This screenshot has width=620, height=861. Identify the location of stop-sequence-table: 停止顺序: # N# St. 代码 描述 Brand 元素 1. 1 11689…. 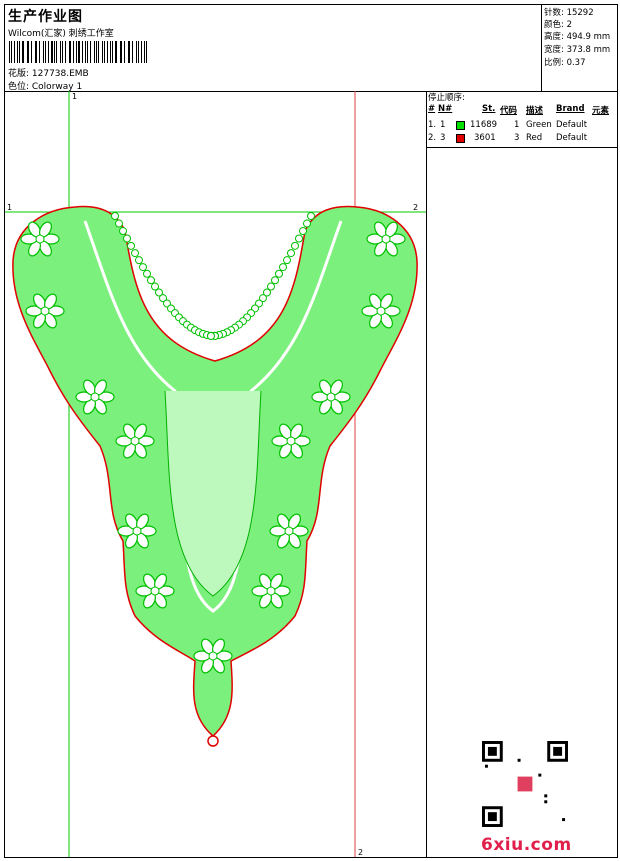
(521, 119).